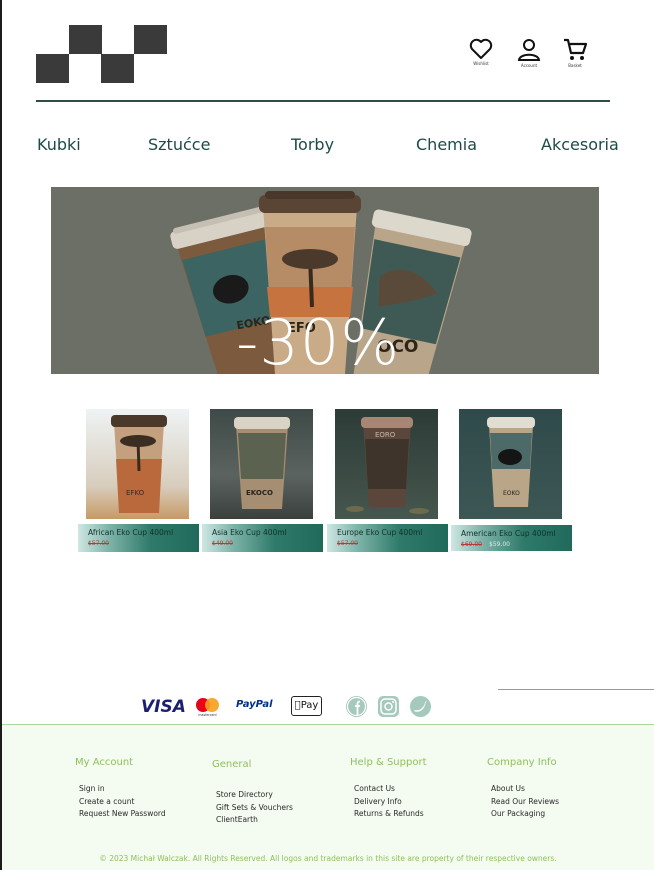  What do you see at coordinates (523, 802) in the screenshot?
I see `footer-link-reviews: Read Our Reviews` at bounding box center [523, 802].